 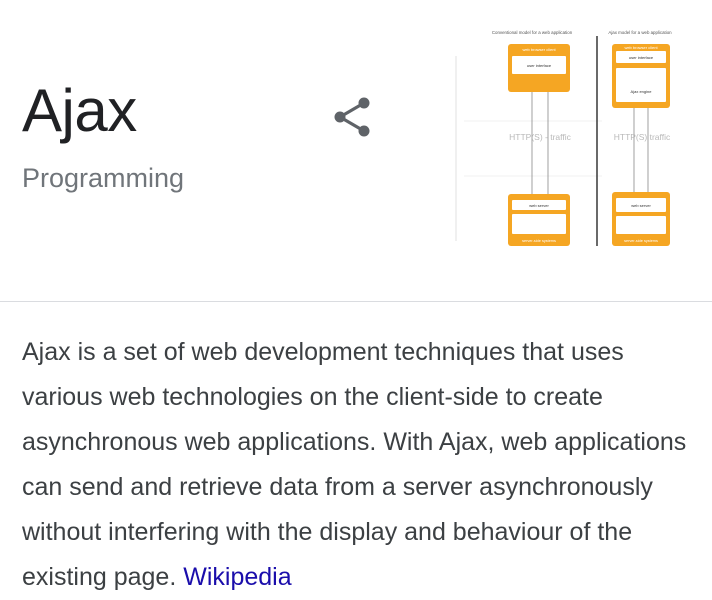 I want to click on thumb-left-traffic: HTTP(S) - traffic, so click(x=540, y=137).